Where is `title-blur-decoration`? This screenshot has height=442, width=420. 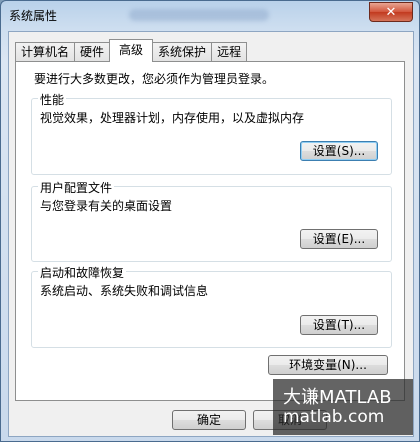 title-blur-decoration is located at coordinates (199, 15).